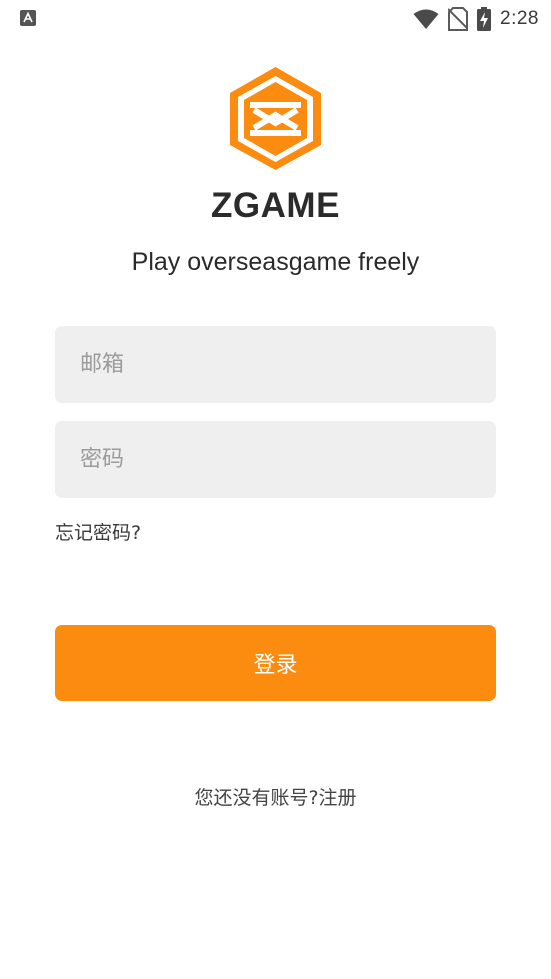 This screenshot has height=979, width=551. I want to click on no-sim-icon, so click(458, 19).